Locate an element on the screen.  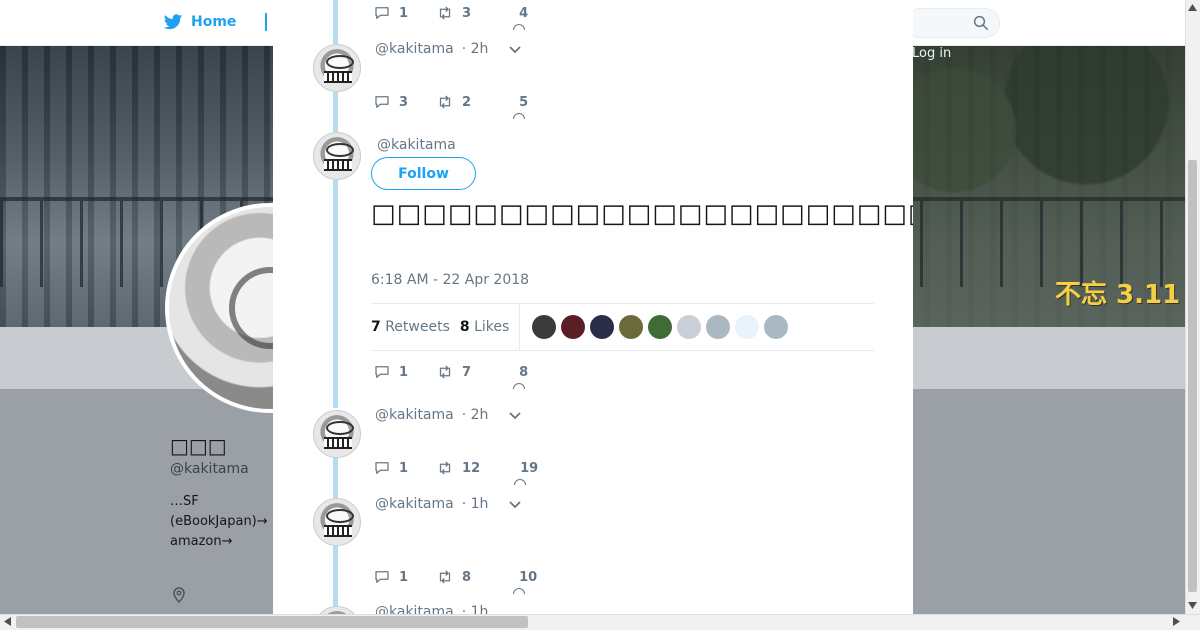
scroll-up-arrow-icon is located at coordinates (1192, 7).